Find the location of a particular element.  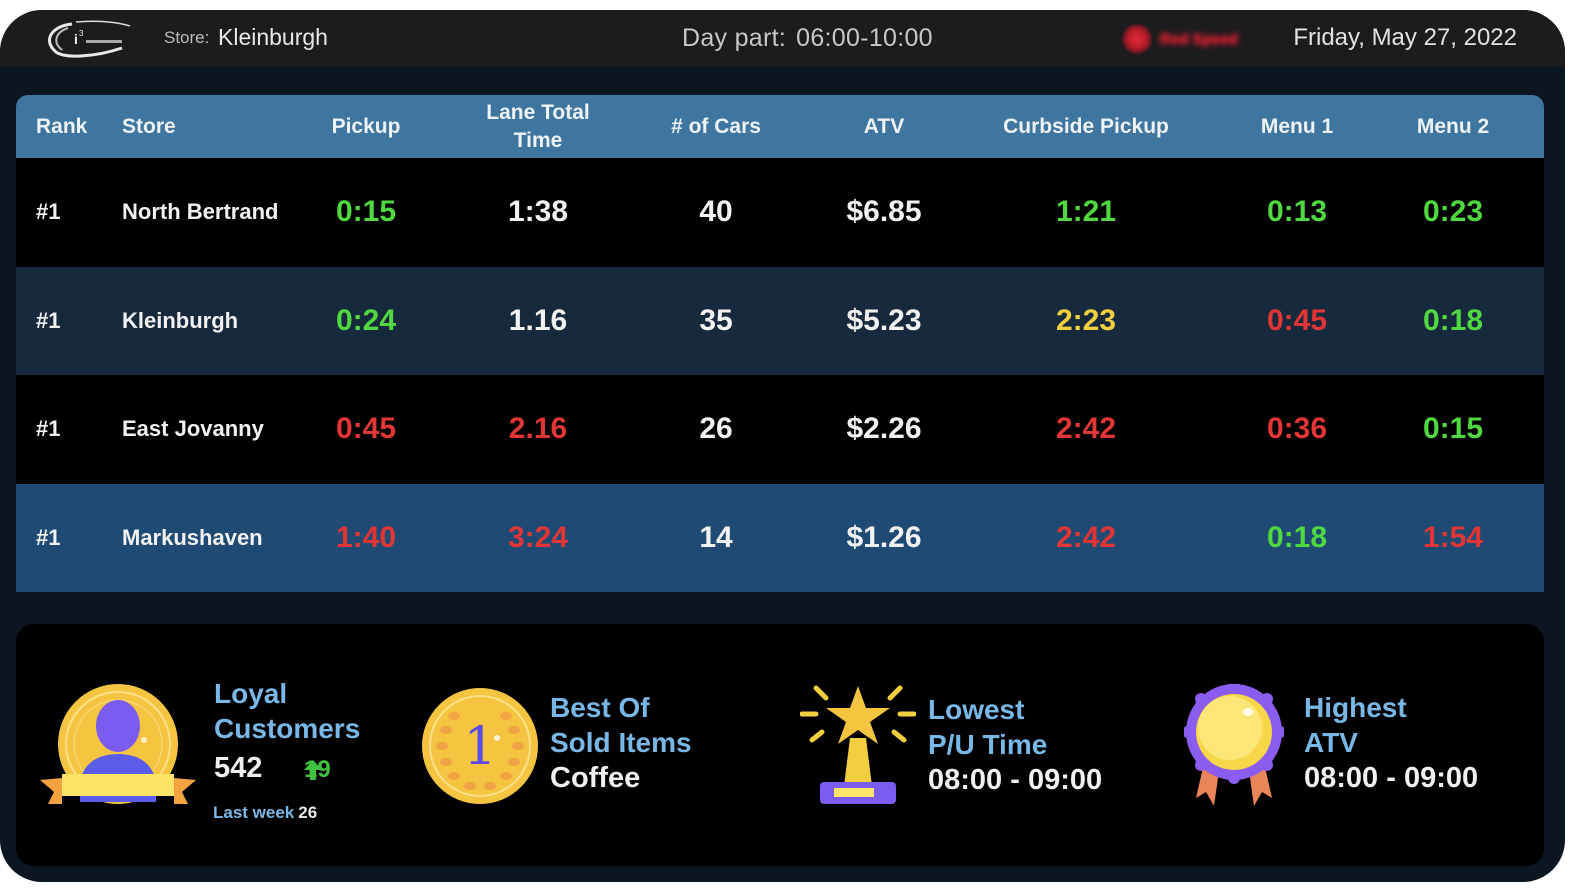

cell-lane-total-time: 1:38 is located at coordinates (538, 212).